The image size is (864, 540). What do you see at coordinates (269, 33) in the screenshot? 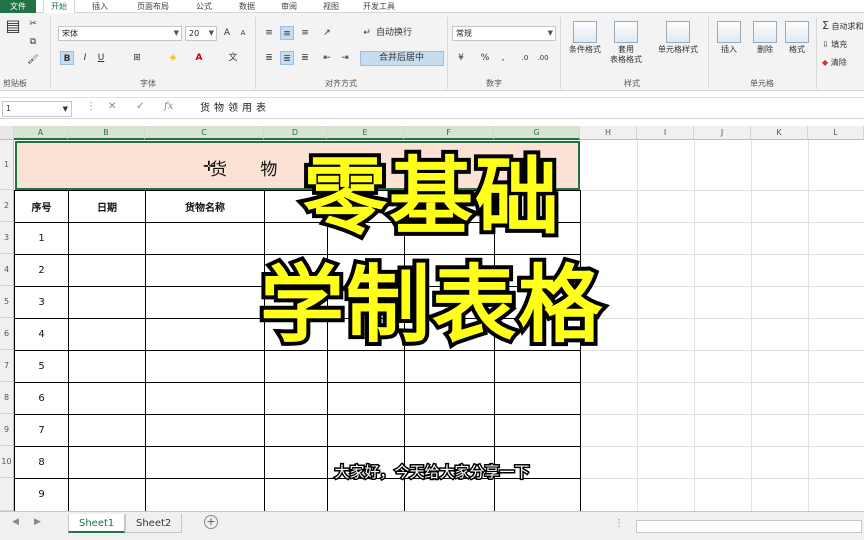
I see `align-top-icon: ≡` at bounding box center [269, 33].